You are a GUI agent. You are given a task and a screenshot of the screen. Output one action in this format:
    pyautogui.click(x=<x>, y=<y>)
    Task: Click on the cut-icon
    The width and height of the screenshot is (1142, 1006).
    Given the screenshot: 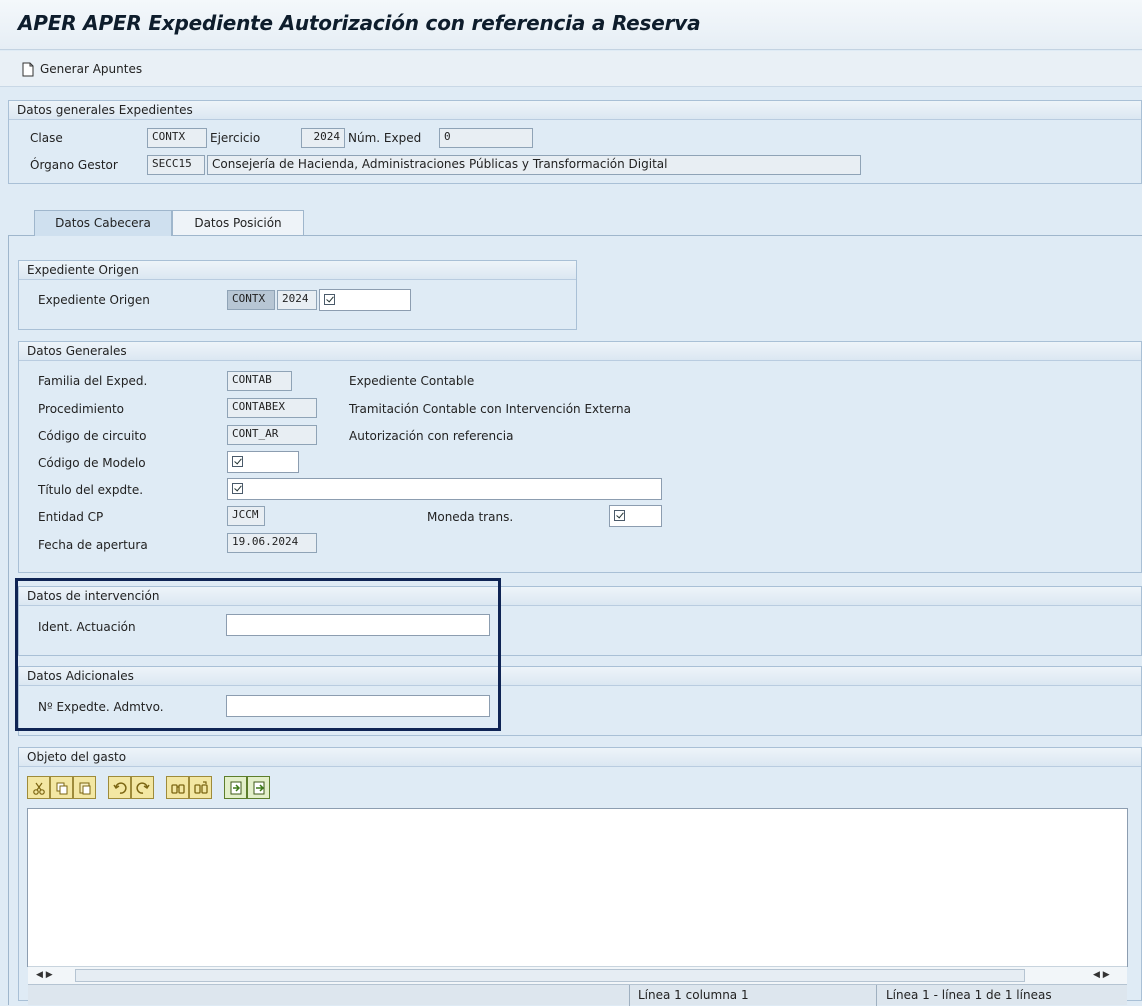 What is the action you would take?
    pyautogui.click(x=38, y=787)
    